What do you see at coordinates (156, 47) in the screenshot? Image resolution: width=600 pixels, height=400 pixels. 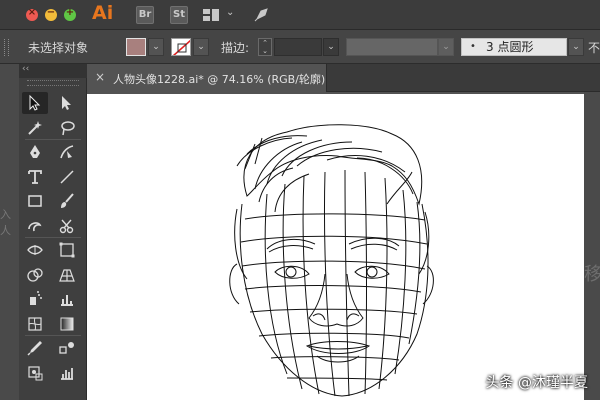 I see `fill-dropdown-chevron-icon: ⌄` at bounding box center [156, 47].